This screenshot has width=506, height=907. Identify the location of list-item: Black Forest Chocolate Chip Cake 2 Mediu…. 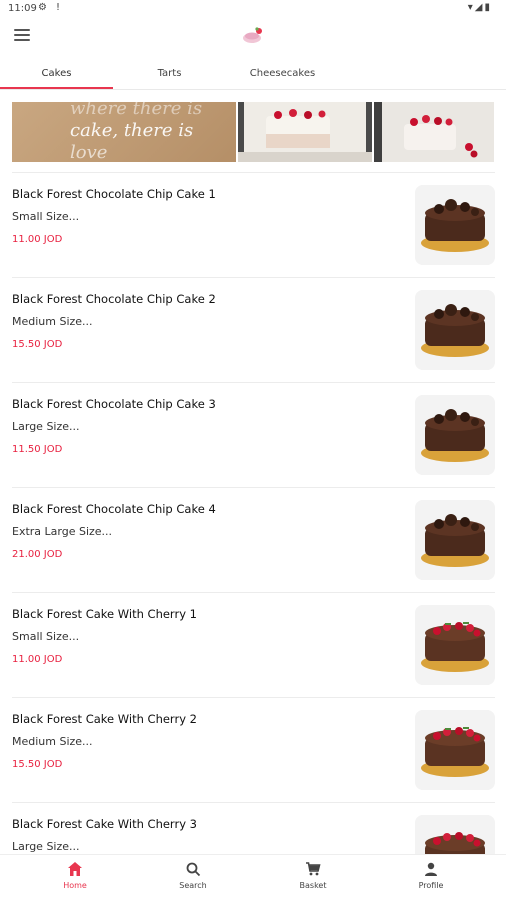
(253, 329).